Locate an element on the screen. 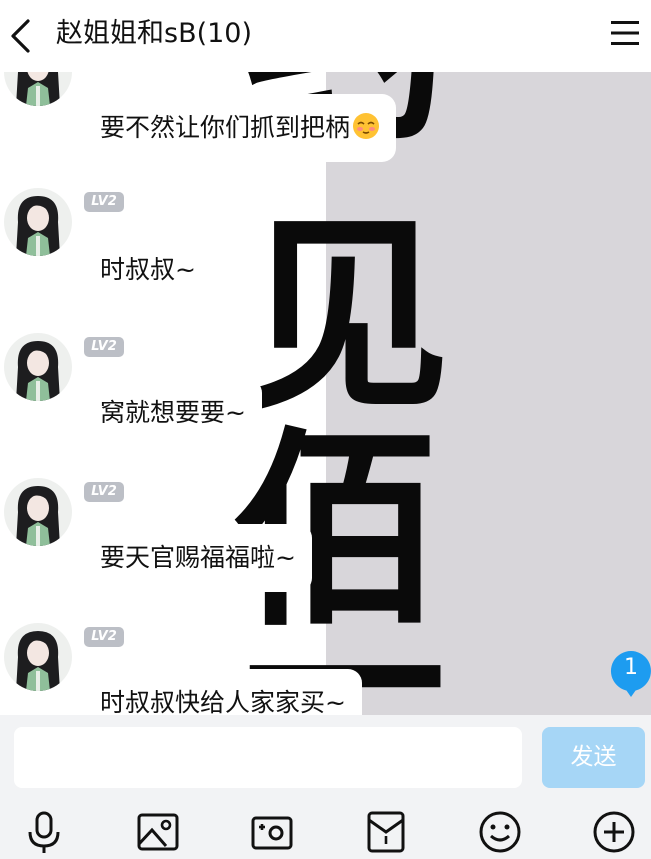 The height and width of the screenshot is (859, 651). message-bubble: 要不然让你们抓到把柄 is located at coordinates (240, 128).